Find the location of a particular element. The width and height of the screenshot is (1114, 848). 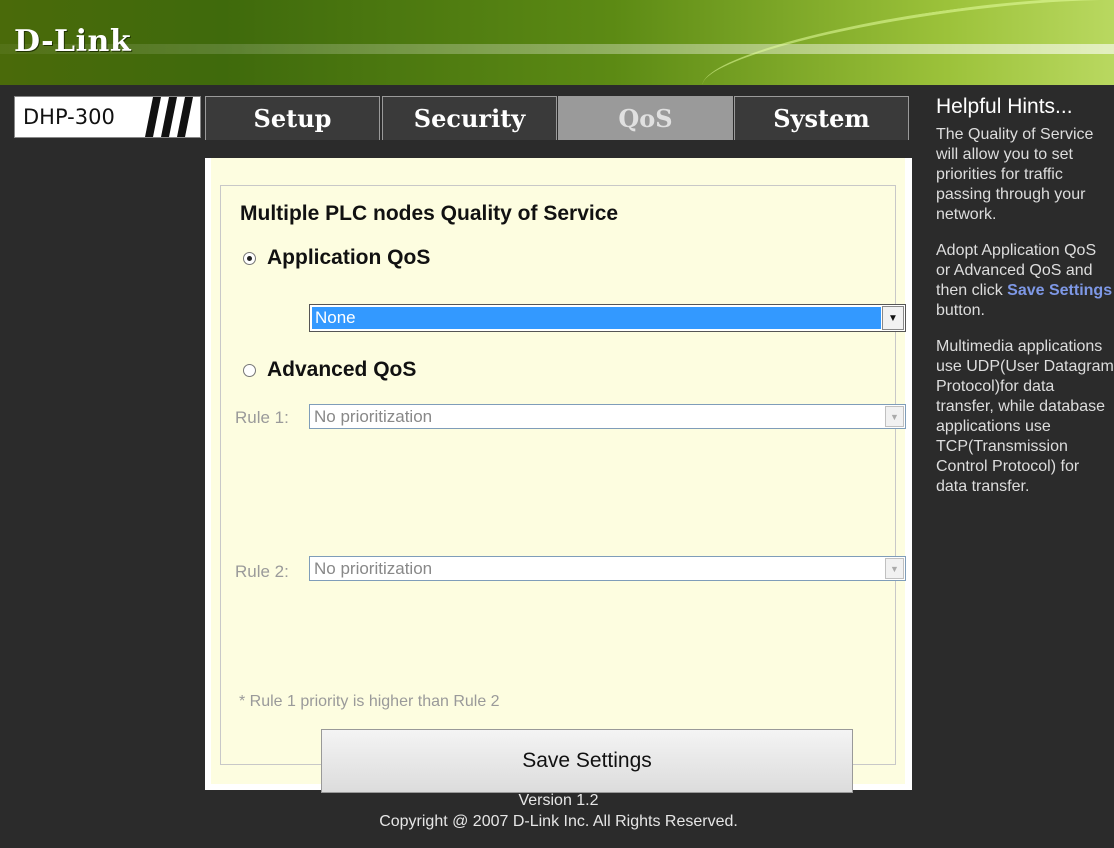

advanced-qos-radio is located at coordinates (249, 370).